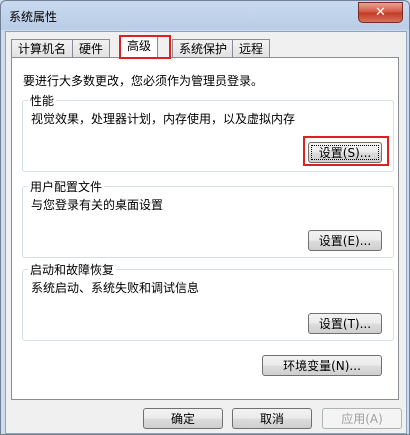 The image size is (410, 435). What do you see at coordinates (203, 48) in the screenshot?
I see `tab-system-protection: 系统保护` at bounding box center [203, 48].